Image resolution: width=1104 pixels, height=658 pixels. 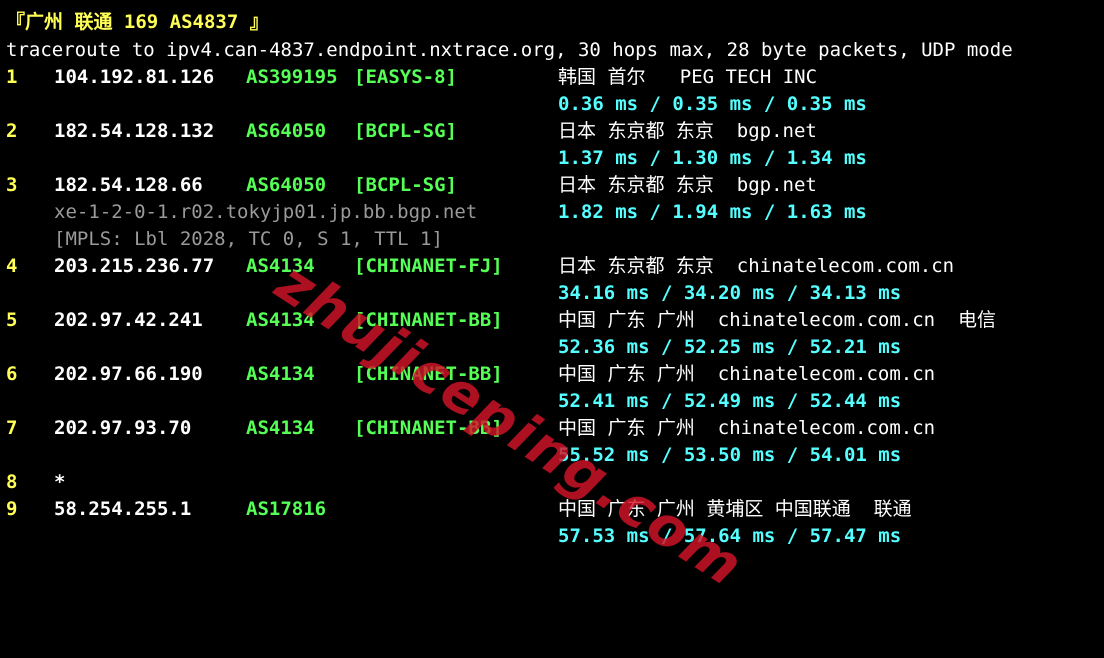 I want to click on hop-geo: 中国 广东 广州 黄埔区 中国联通 联通, so click(x=735, y=509).